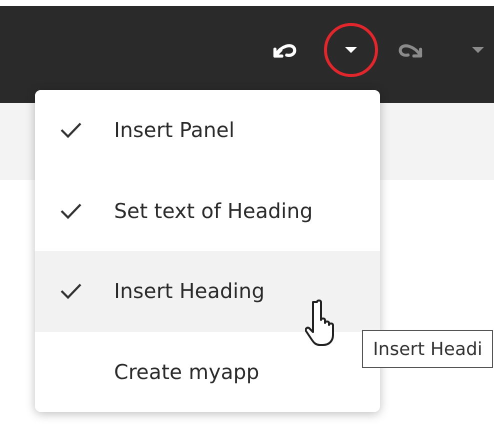 The height and width of the screenshot is (426, 494). I want to click on highlight-circle, so click(351, 50).